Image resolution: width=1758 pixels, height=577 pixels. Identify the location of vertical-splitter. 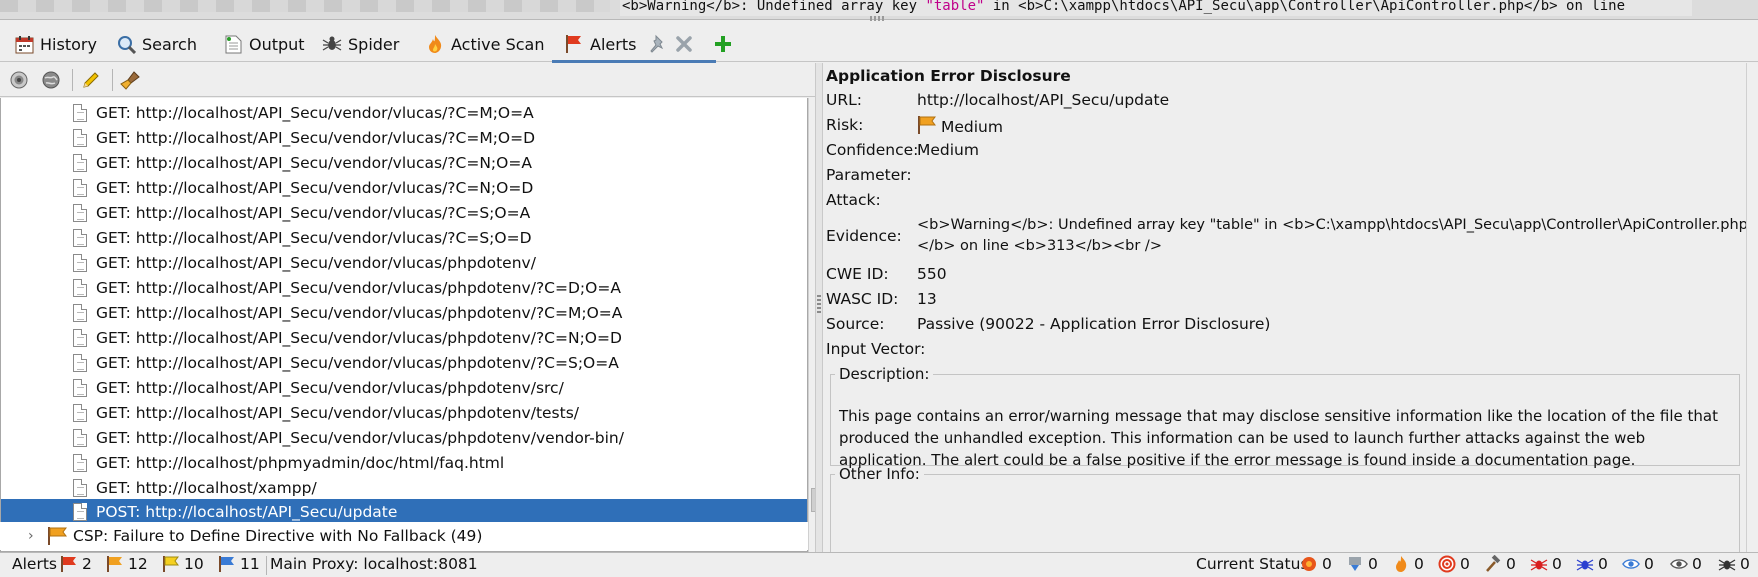
(819, 308).